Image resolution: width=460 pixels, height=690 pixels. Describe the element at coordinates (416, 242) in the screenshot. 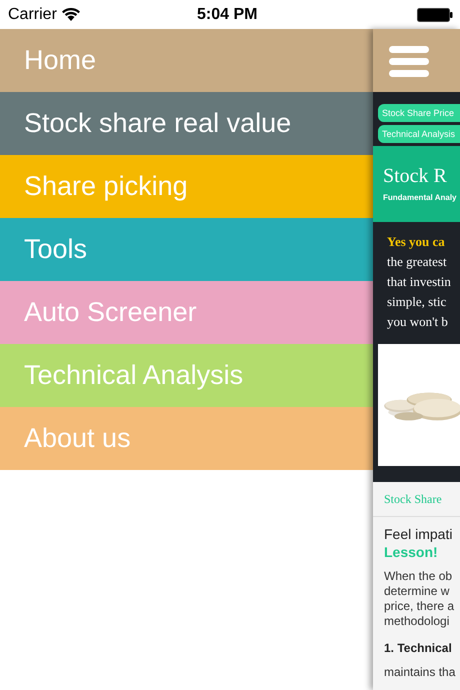

I see `intro-highlight: Yes you ca` at that location.